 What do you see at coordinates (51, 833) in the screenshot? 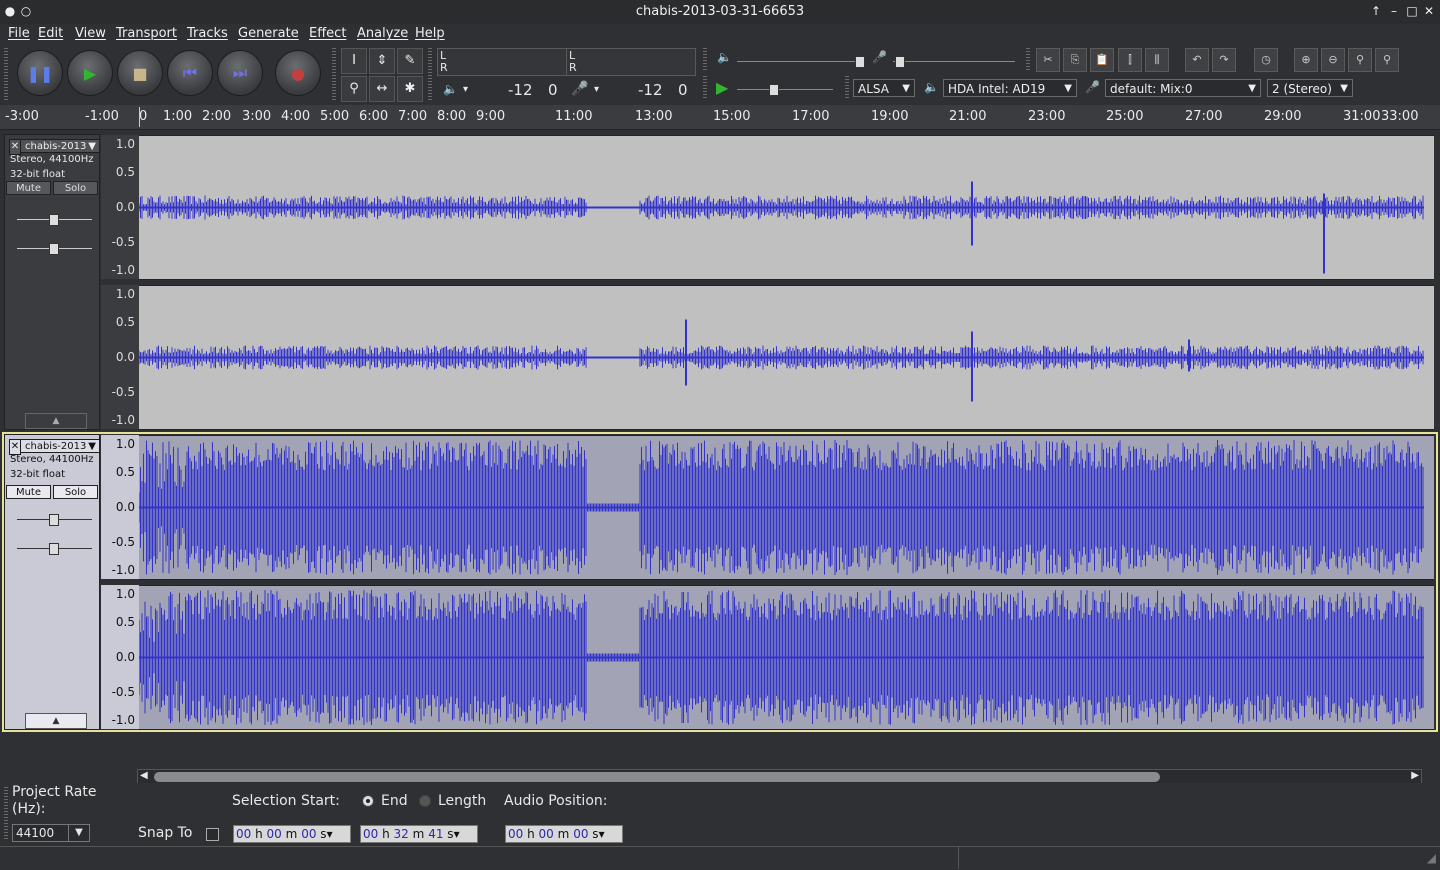
I see `project-rate-select: 44100 ▼` at bounding box center [51, 833].